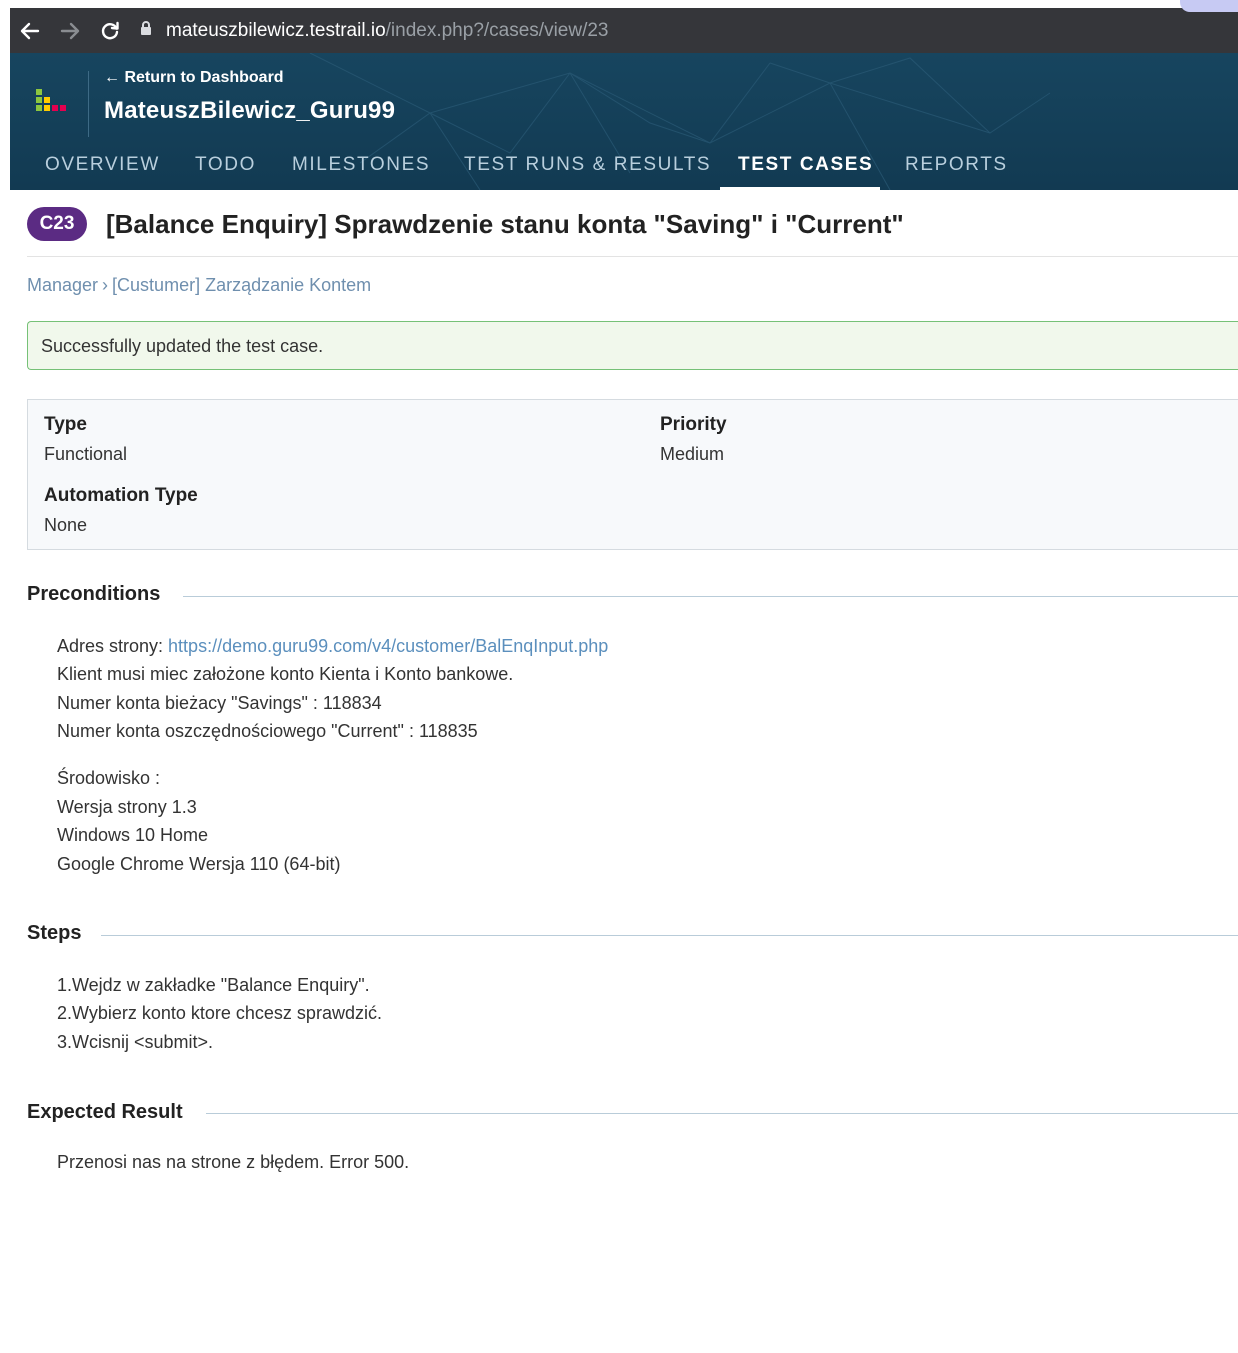 This screenshot has height=1353, width=1238. I want to click on precondition-line: Numer konta bieżacy "Savings" : 118834, so click(219, 703).